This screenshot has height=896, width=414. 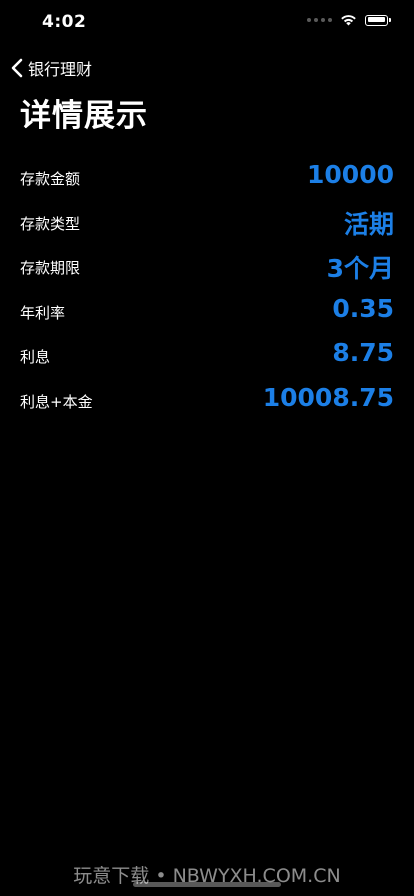 What do you see at coordinates (207, 884) in the screenshot?
I see `home-indicator` at bounding box center [207, 884].